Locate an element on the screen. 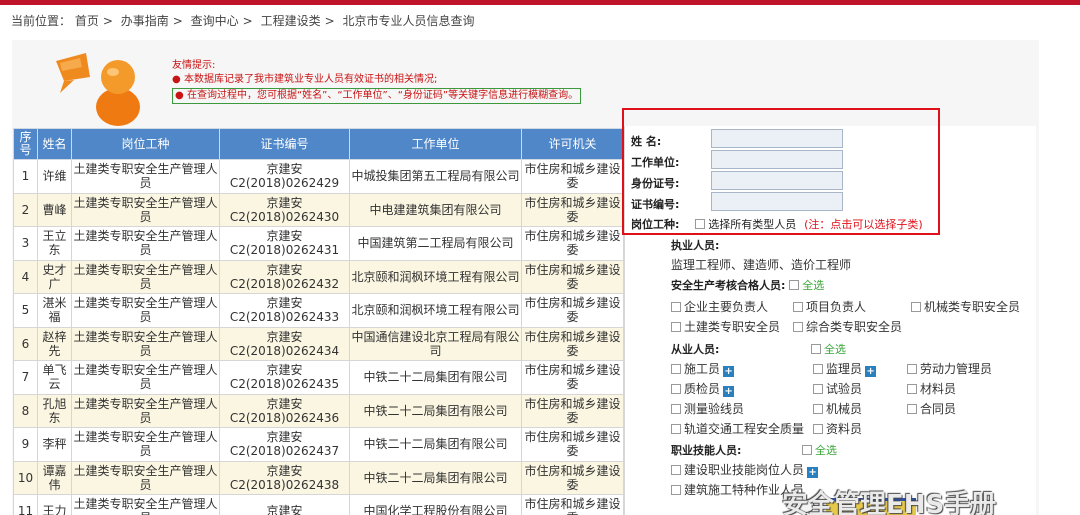 This screenshot has height=515, width=1080. skill-item: 建设职业技能岗位人员 + is located at coordinates (745, 469).